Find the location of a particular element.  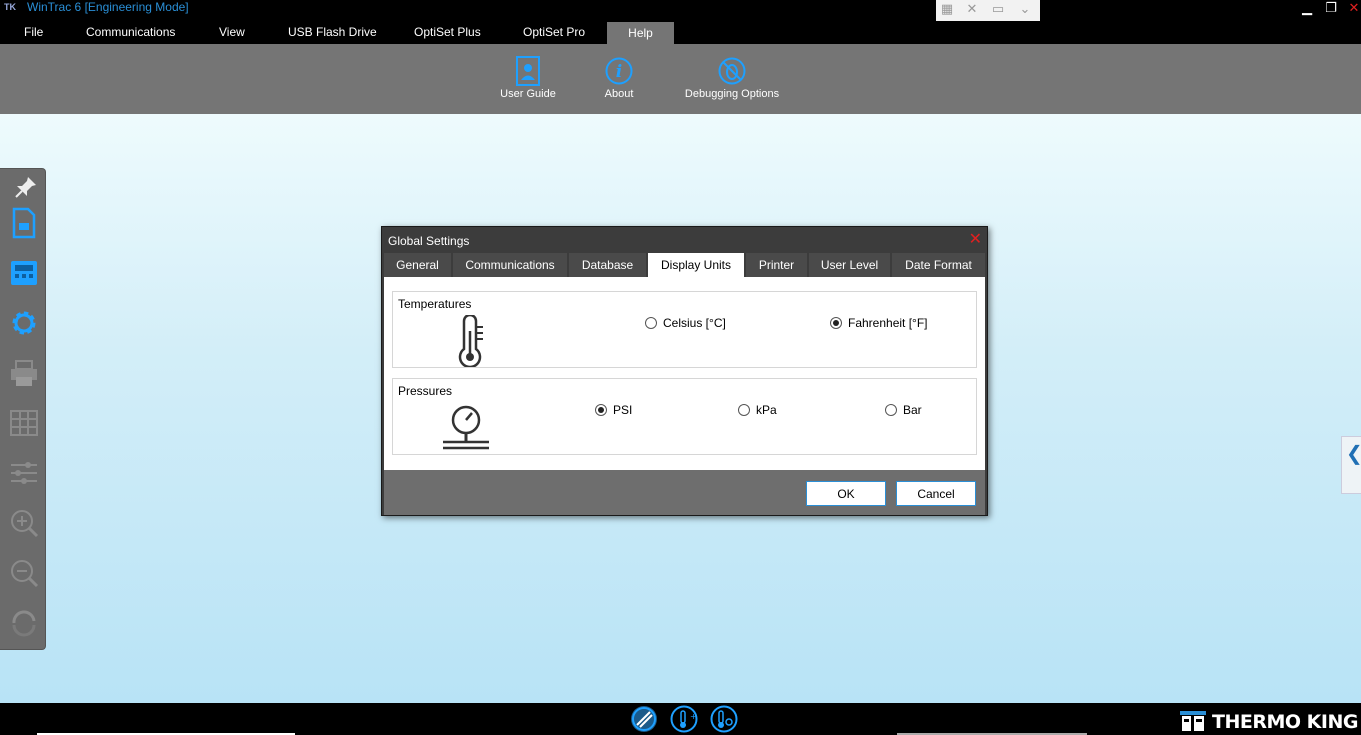

pressures-label: Pressures is located at coordinates (425, 391).